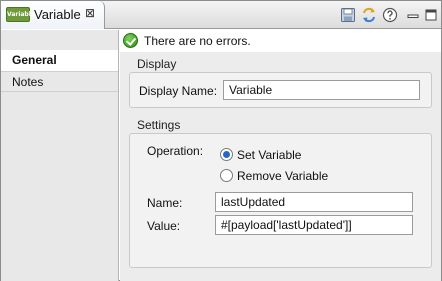 This screenshot has height=281, width=442. What do you see at coordinates (59, 81) in the screenshot?
I see `nav-item-notes: Notes` at bounding box center [59, 81].